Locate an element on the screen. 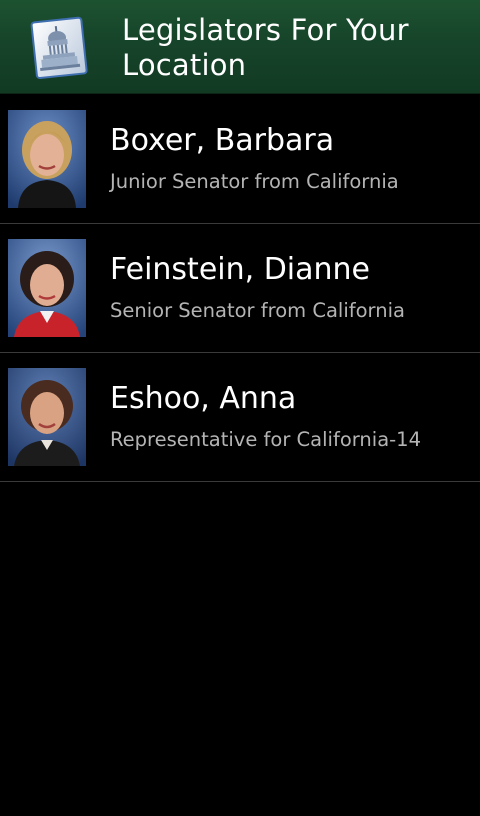  page-title: Legislators For Your Location is located at coordinates (265, 47).